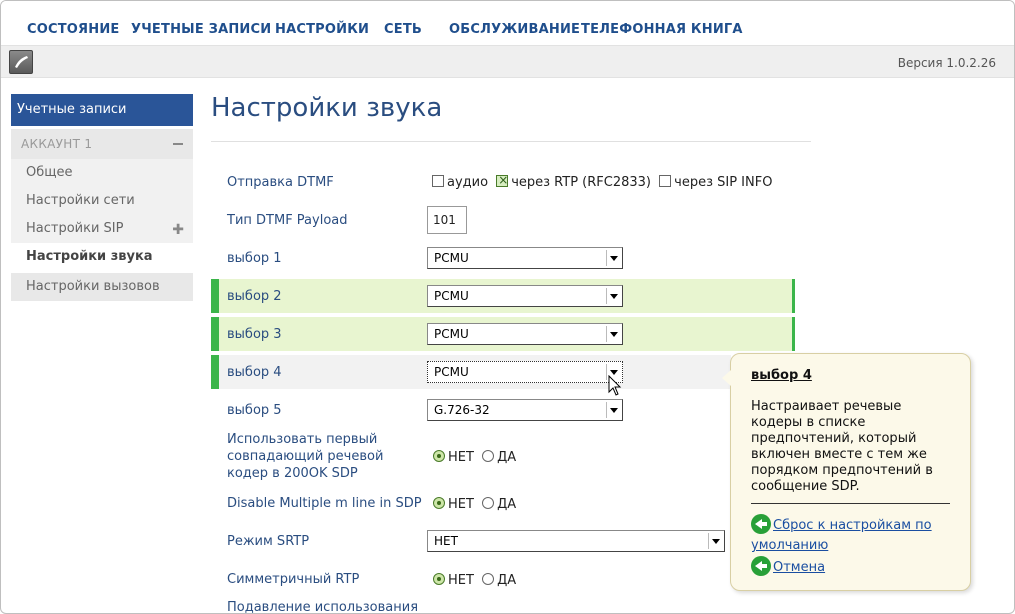 This screenshot has height=614, width=1015. What do you see at coordinates (21, 62) in the screenshot?
I see `phone-handset-icon` at bounding box center [21, 62].